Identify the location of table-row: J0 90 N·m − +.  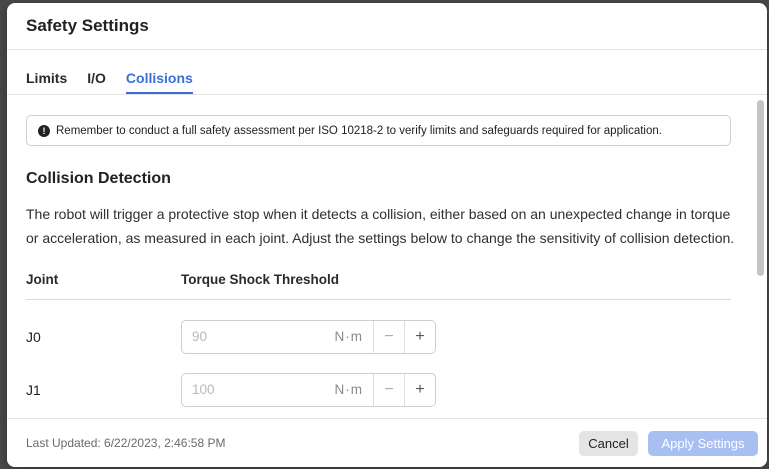
(378, 336).